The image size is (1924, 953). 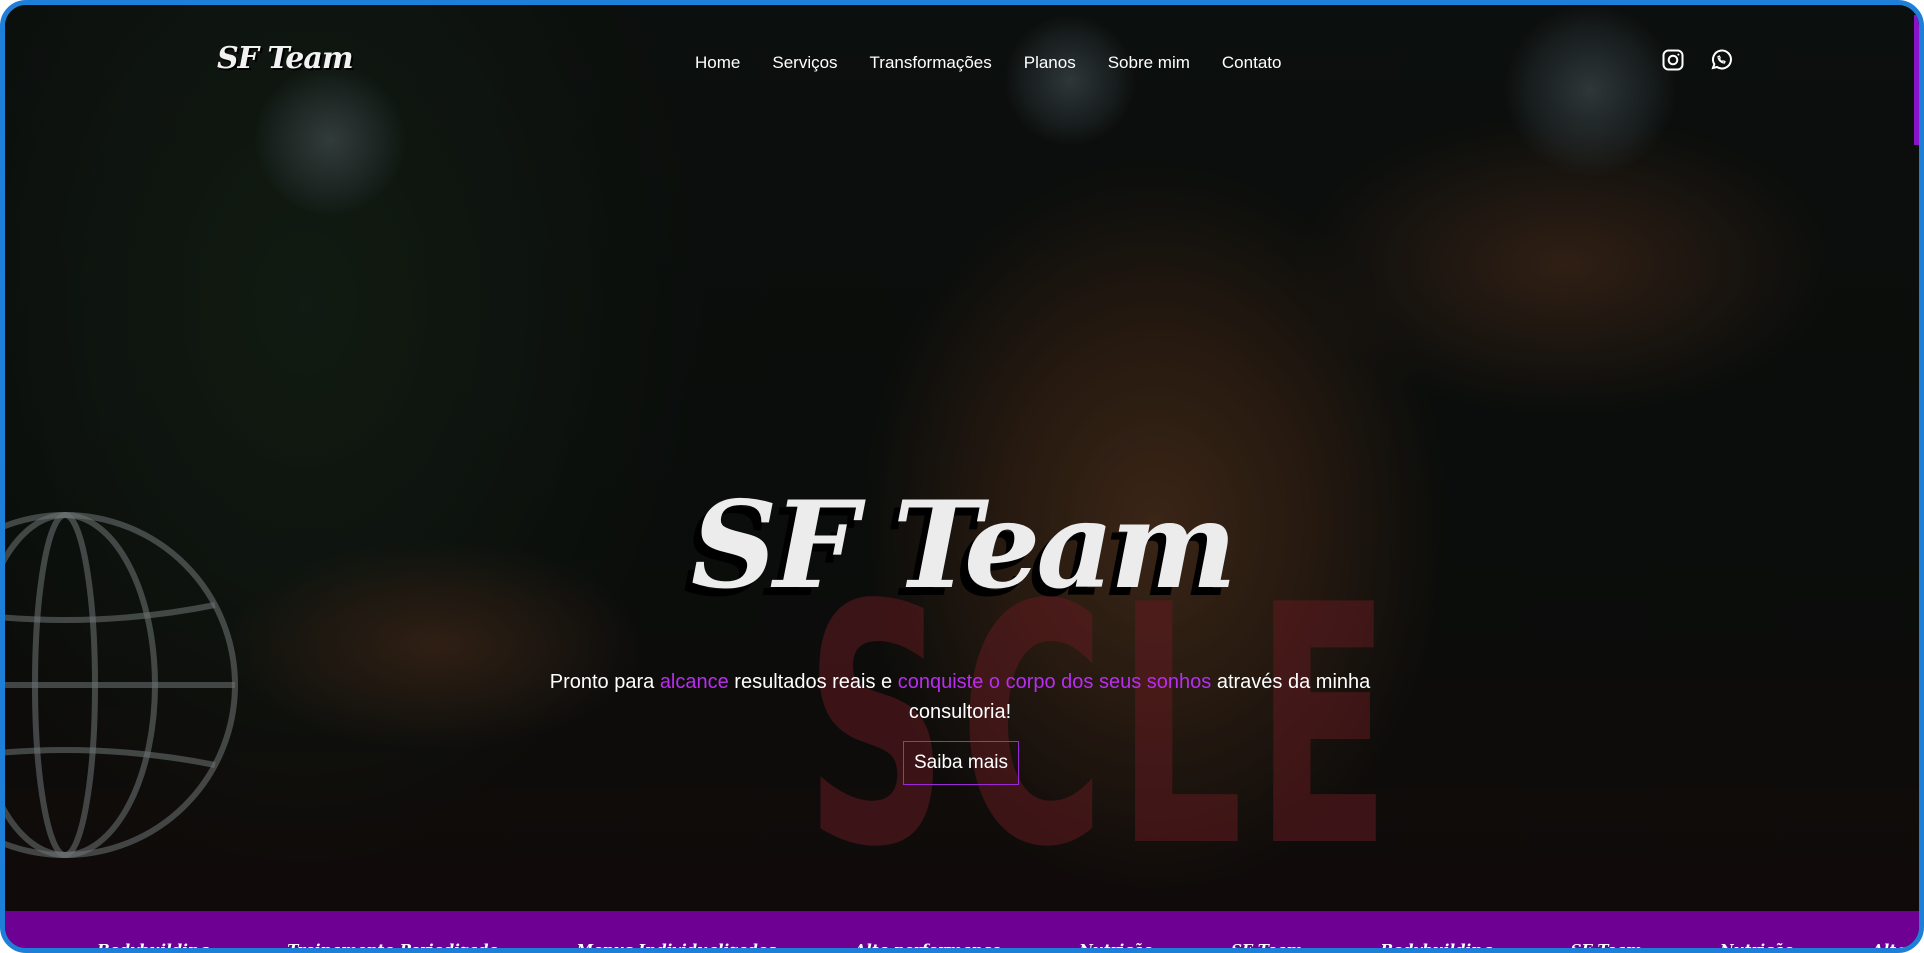 What do you see at coordinates (1252, 63) in the screenshot?
I see `nav-link-contato: Contato` at bounding box center [1252, 63].